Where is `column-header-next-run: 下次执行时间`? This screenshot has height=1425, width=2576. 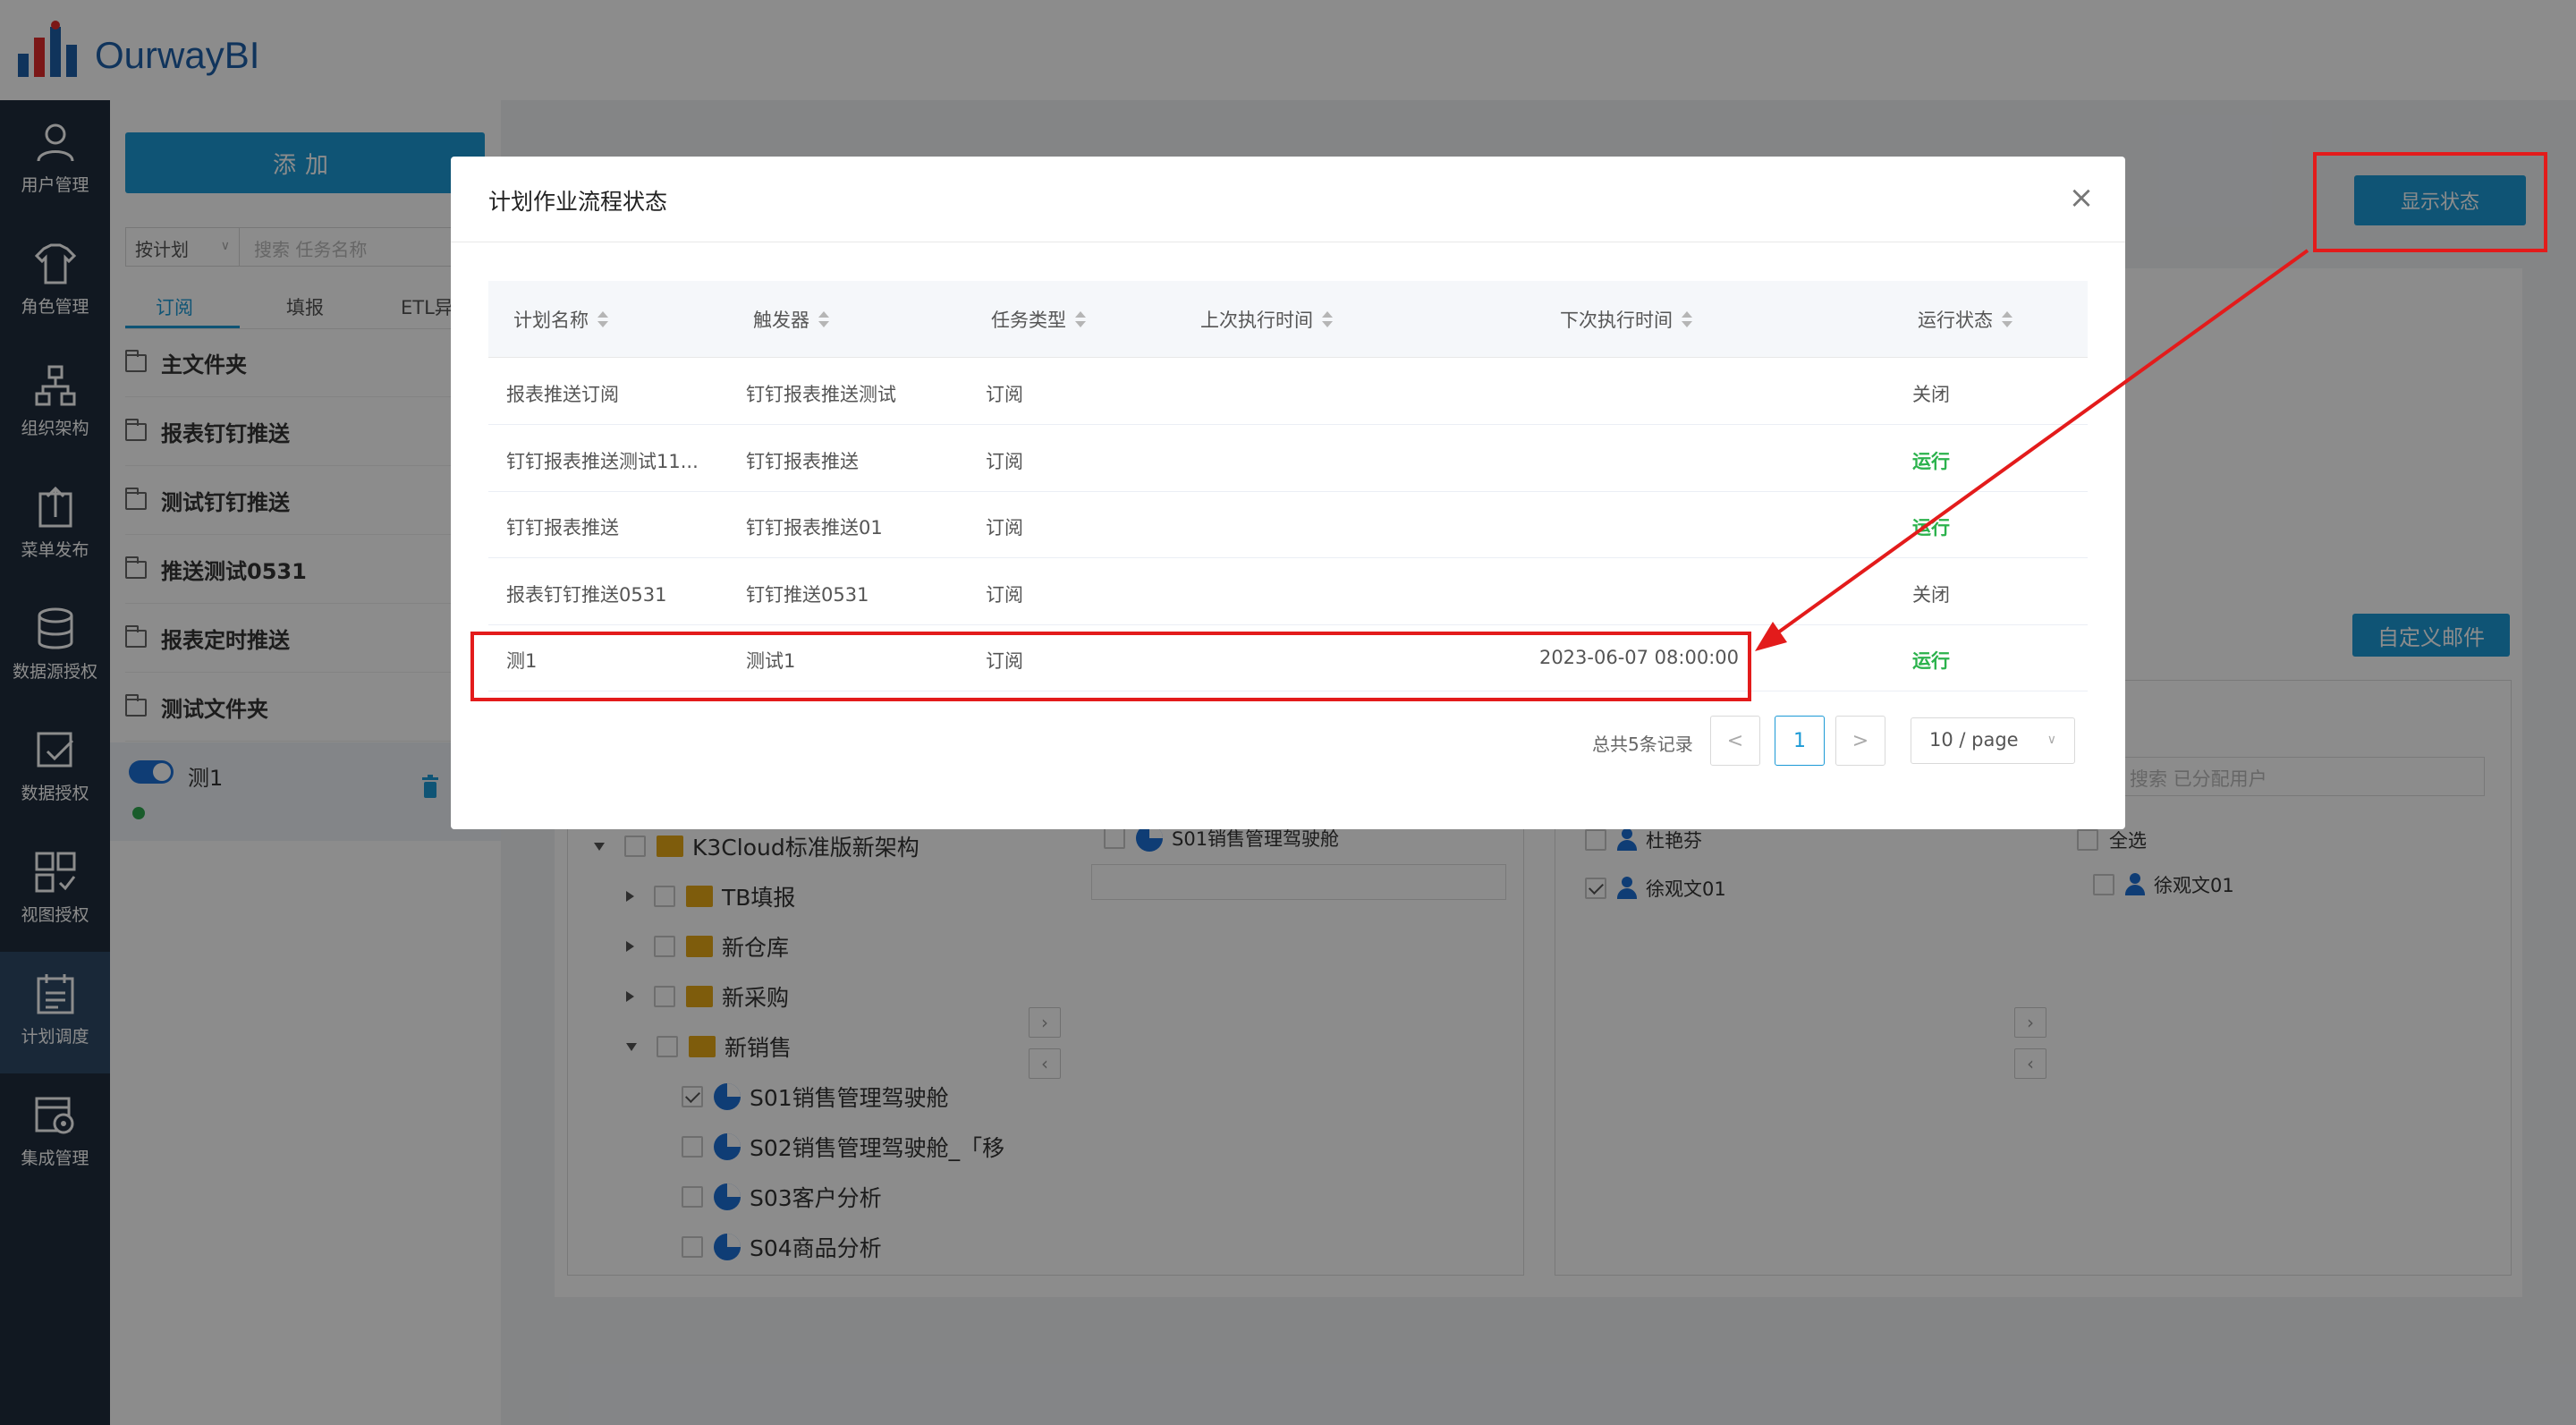 column-header-next-run: 下次执行时间 is located at coordinates (1626, 319).